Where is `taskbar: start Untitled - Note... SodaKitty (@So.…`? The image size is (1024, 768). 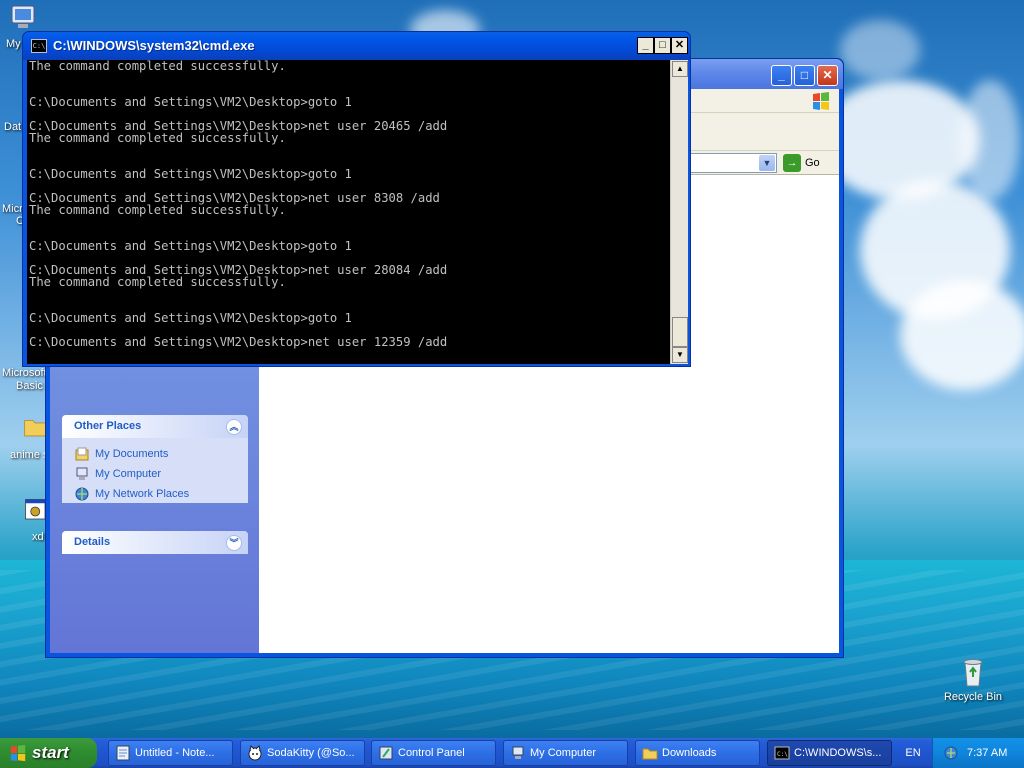 taskbar: start Untitled - Note... SodaKitty (@So.… is located at coordinates (512, 753).